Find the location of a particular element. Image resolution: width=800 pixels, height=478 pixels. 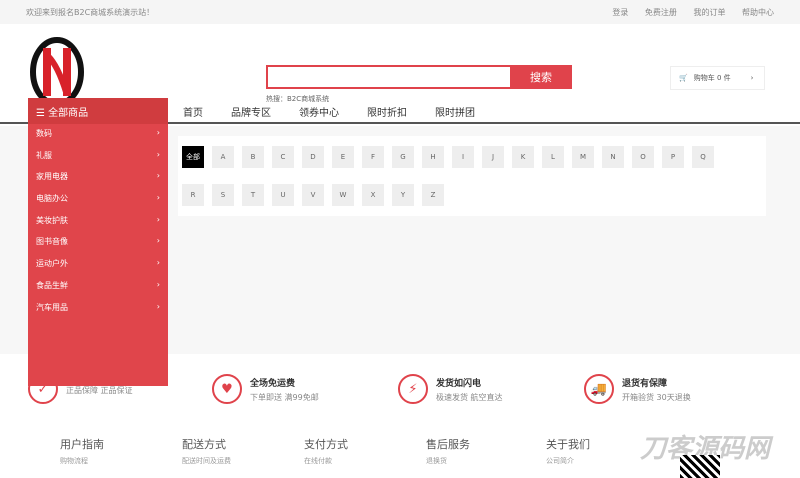

cart-label: 购物车 0 件 is located at coordinates (712, 78).